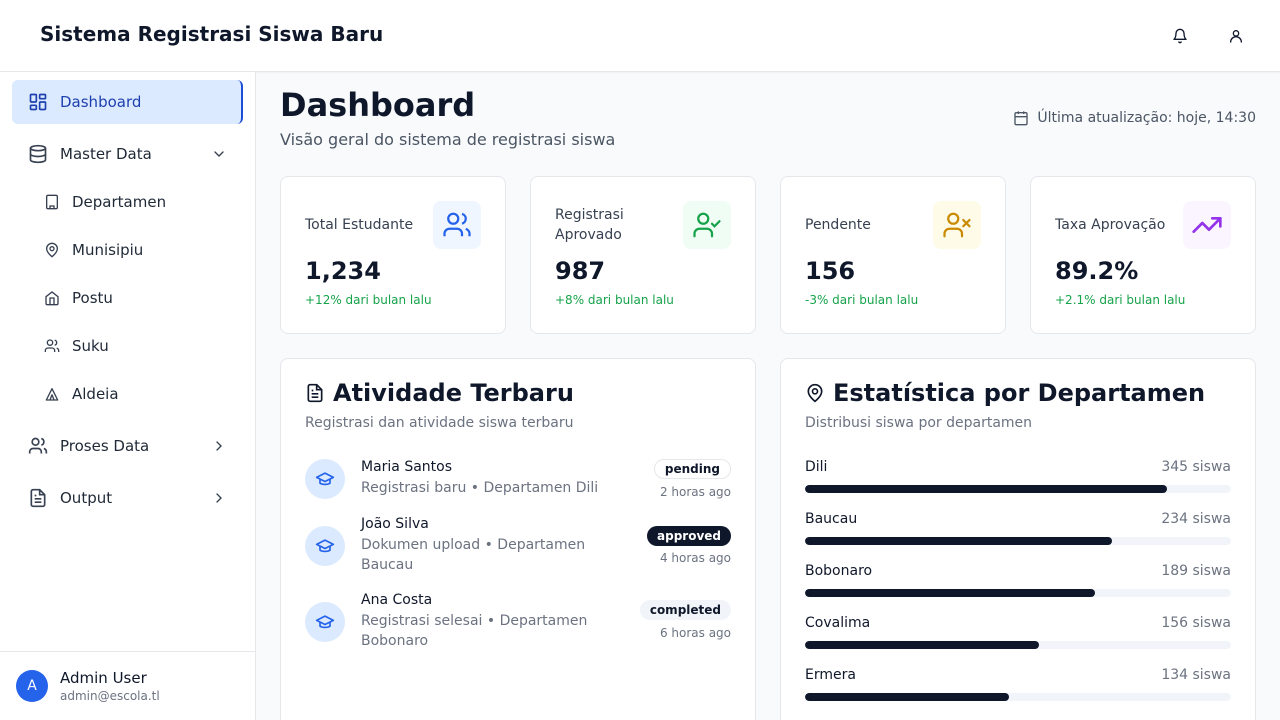  Describe the element at coordinates (1021, 118) in the screenshot. I see `calendar-icon` at that location.